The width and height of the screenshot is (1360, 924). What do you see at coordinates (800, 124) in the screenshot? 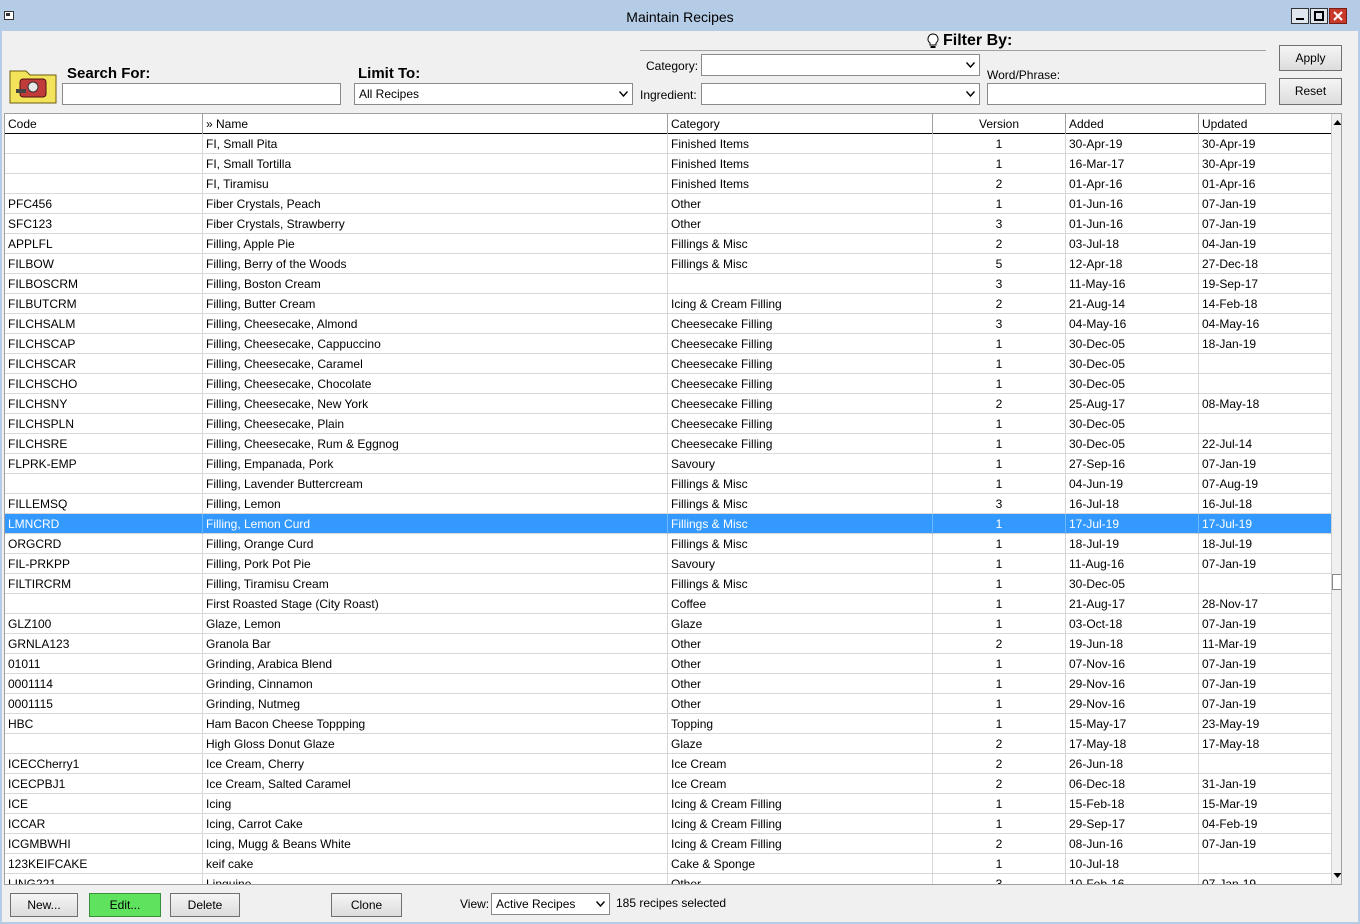
I see `column-header-category: Category` at bounding box center [800, 124].